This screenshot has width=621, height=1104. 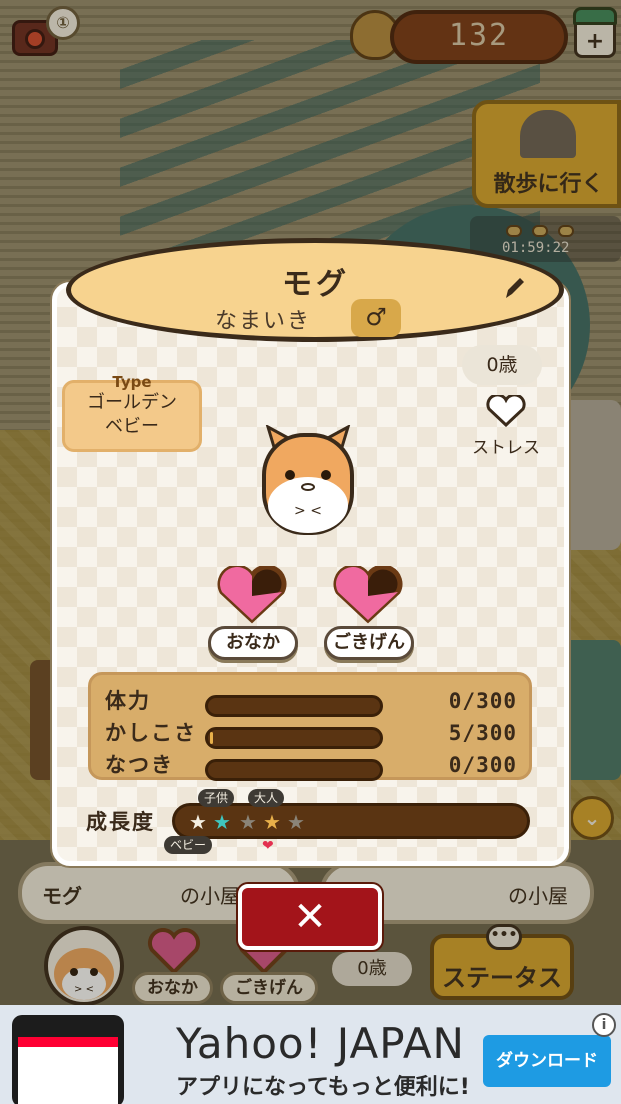 What do you see at coordinates (506, 410) in the screenshot?
I see `stress-heart-icon` at bounding box center [506, 410].